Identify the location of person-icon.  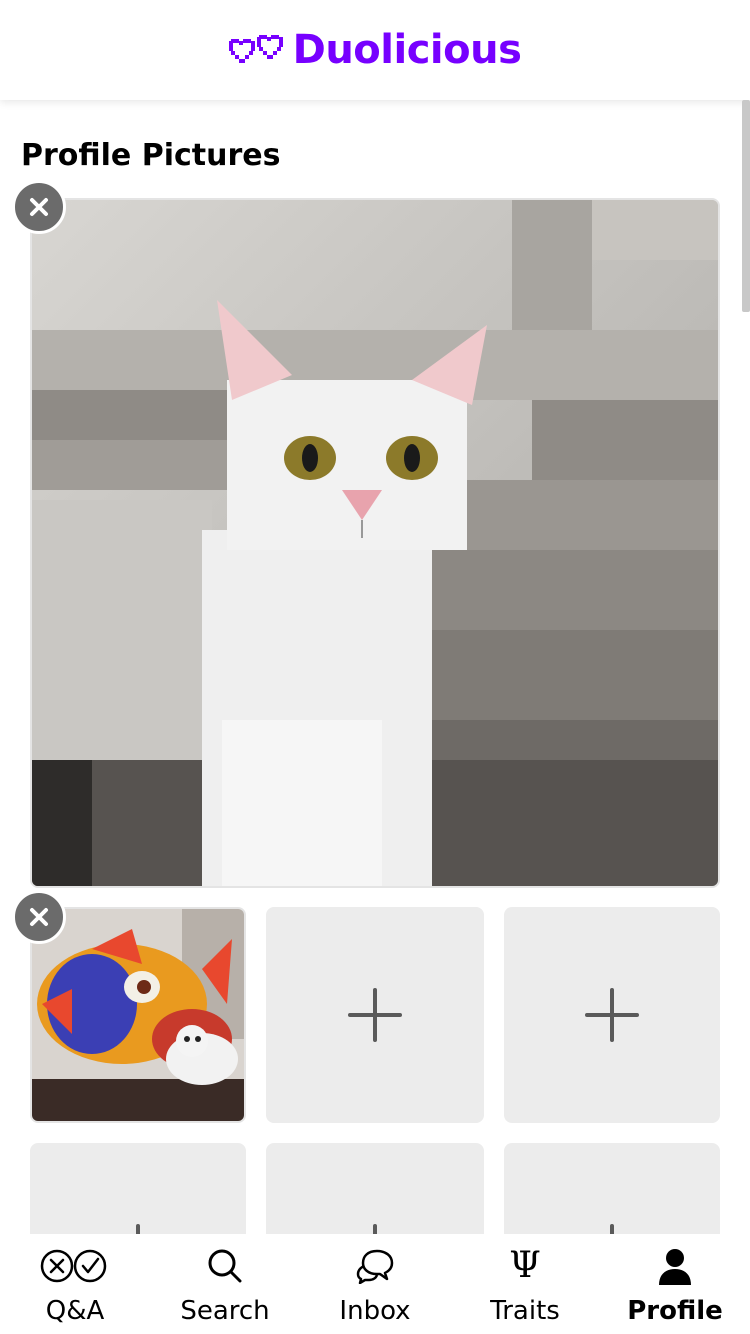
(675, 1267).